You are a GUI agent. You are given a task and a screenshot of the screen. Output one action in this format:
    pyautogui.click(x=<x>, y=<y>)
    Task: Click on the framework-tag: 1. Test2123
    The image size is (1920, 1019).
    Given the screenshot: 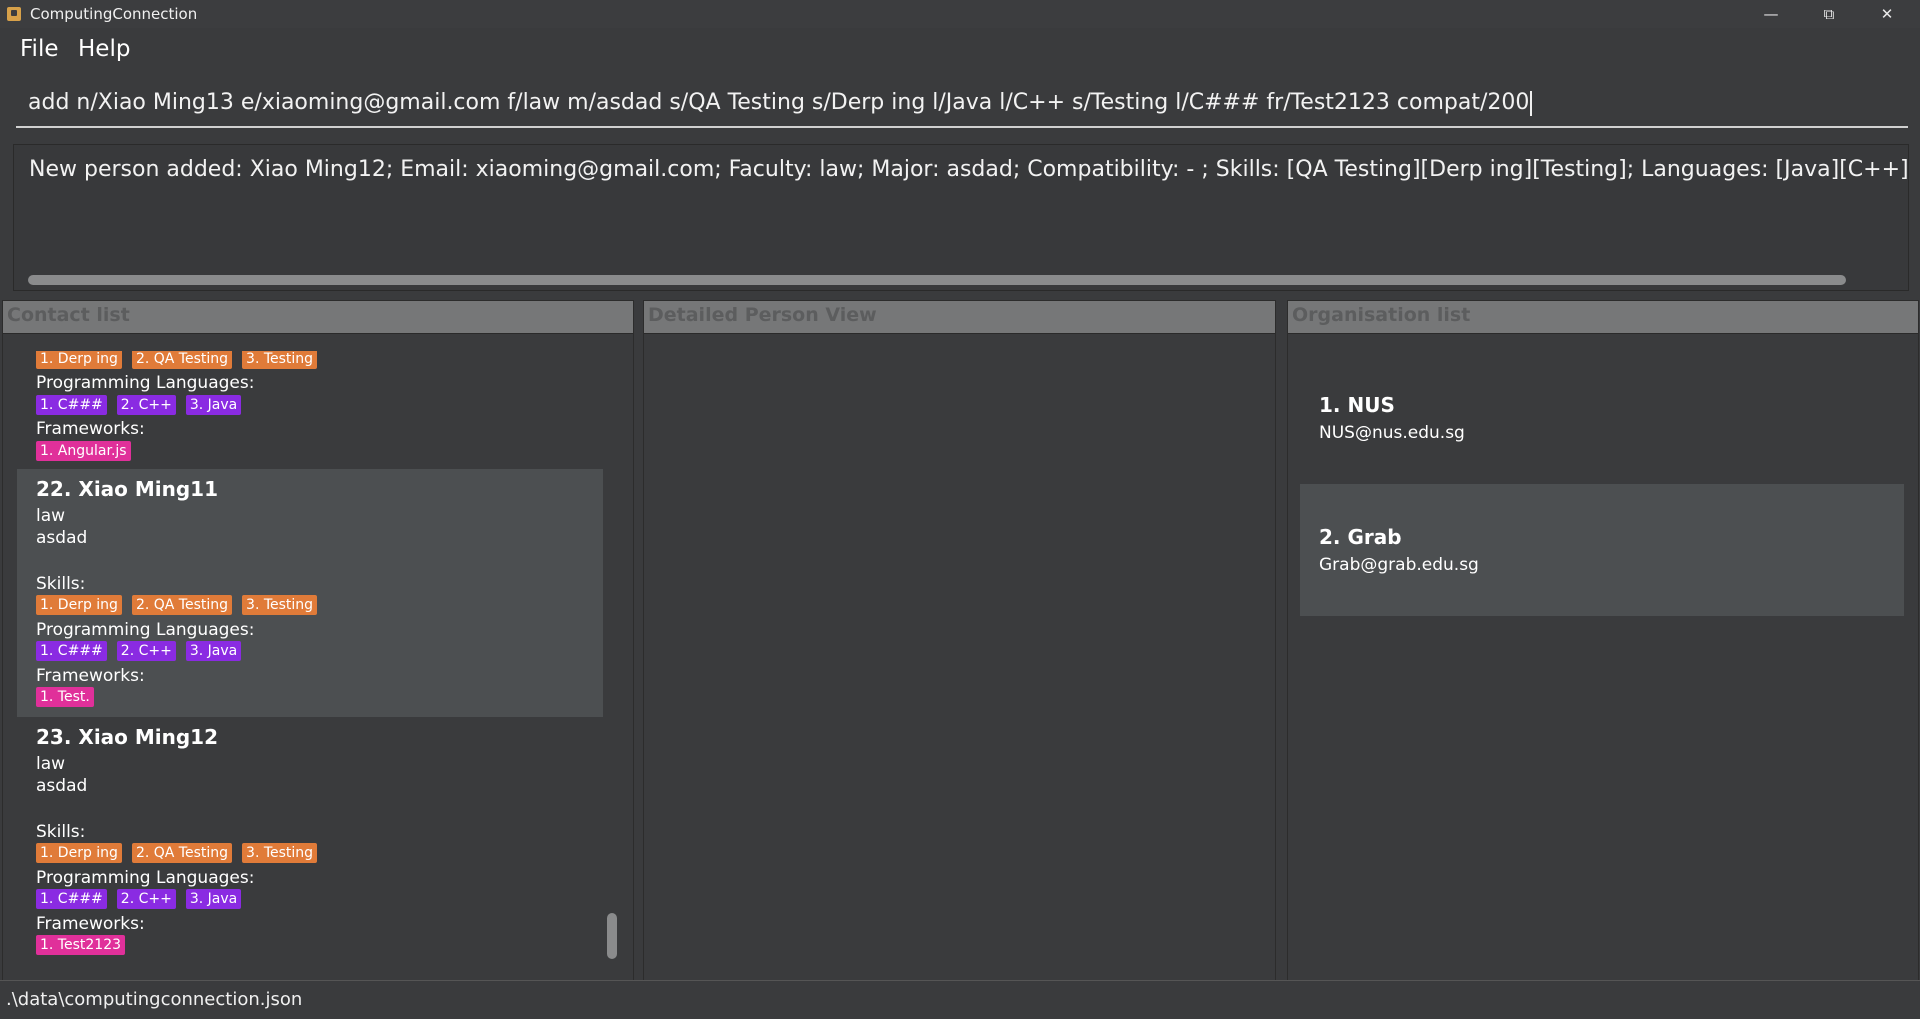 What is the action you would take?
    pyautogui.click(x=81, y=945)
    